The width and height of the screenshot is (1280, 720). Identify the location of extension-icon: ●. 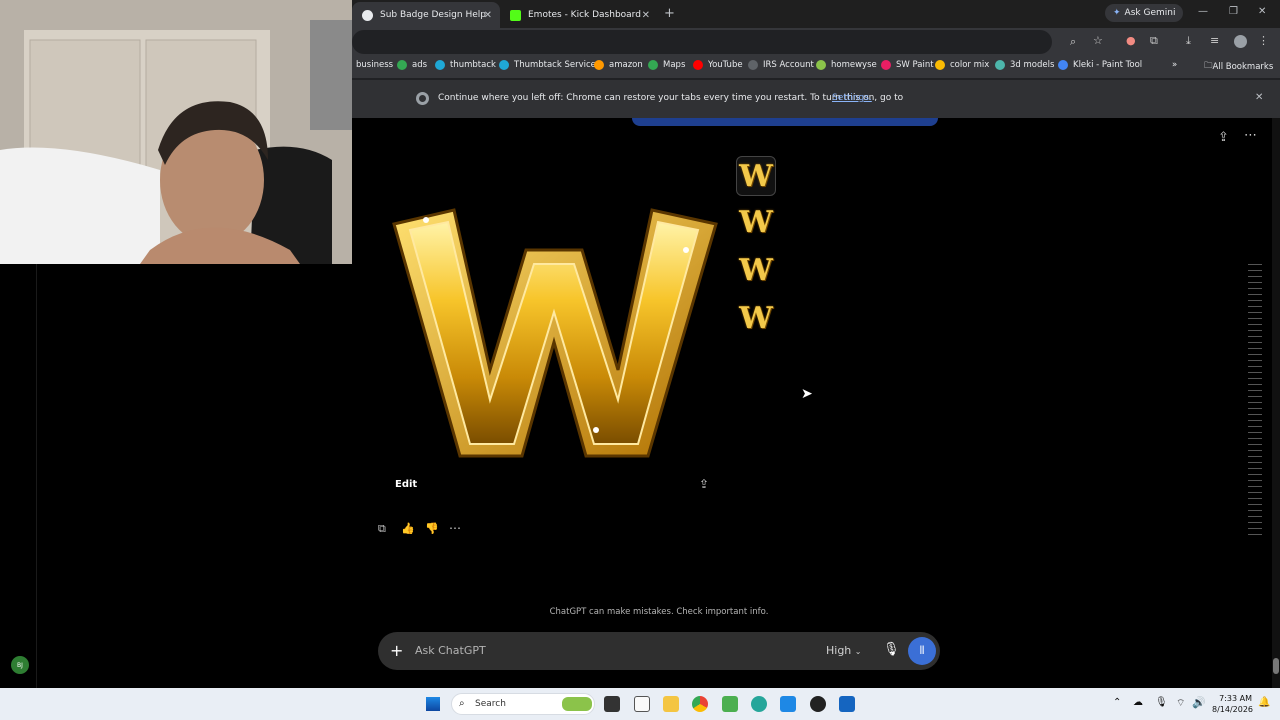
(1131, 40).